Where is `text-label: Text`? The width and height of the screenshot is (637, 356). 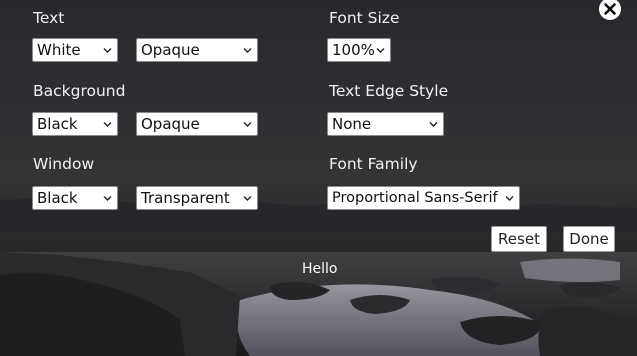
text-label: Text is located at coordinates (49, 18).